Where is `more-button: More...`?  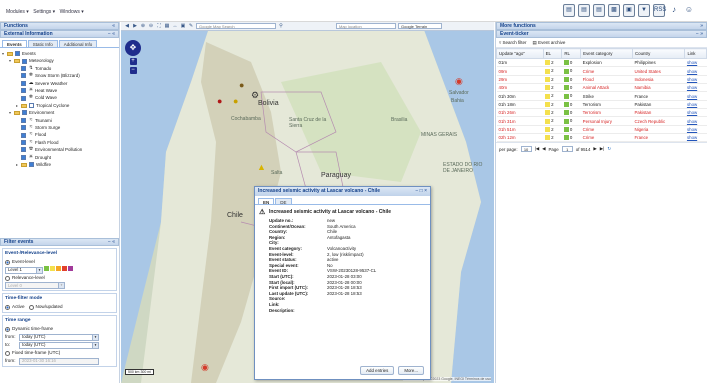 more-button: More... is located at coordinates (411, 370).